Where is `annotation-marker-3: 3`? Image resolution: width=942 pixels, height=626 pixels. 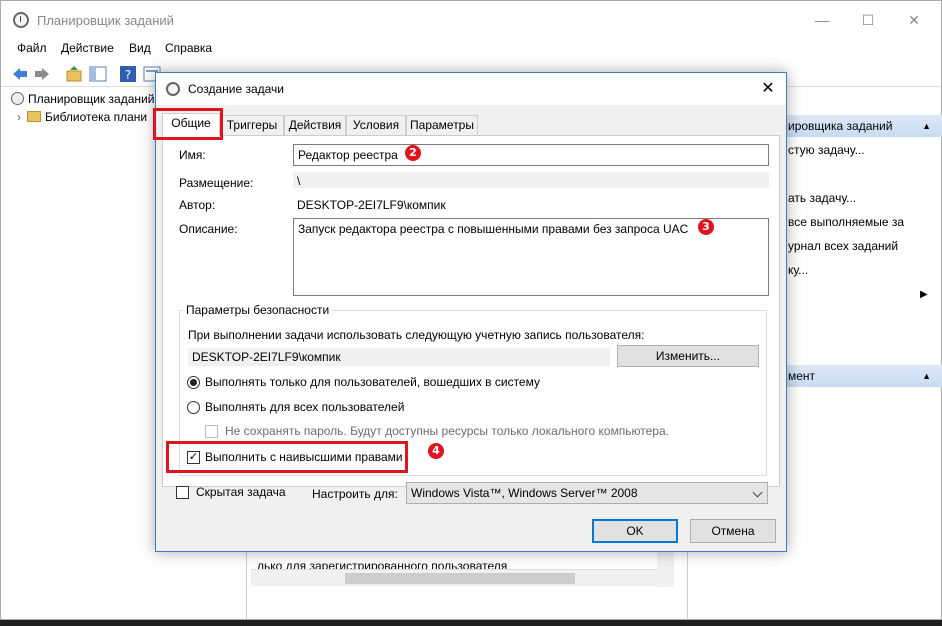 annotation-marker-3: 3 is located at coordinates (706, 227).